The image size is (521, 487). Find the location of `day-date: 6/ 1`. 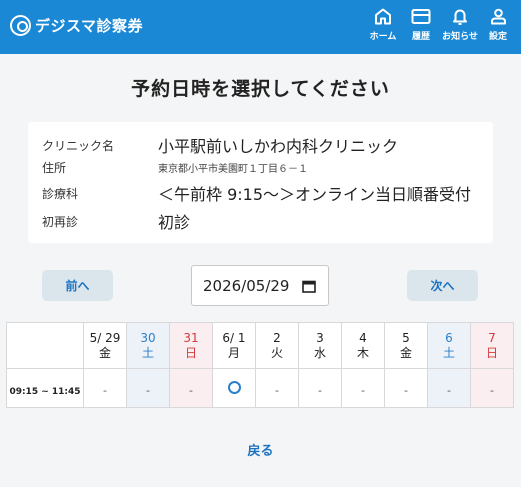

day-date: 6/ 1 is located at coordinates (234, 337).